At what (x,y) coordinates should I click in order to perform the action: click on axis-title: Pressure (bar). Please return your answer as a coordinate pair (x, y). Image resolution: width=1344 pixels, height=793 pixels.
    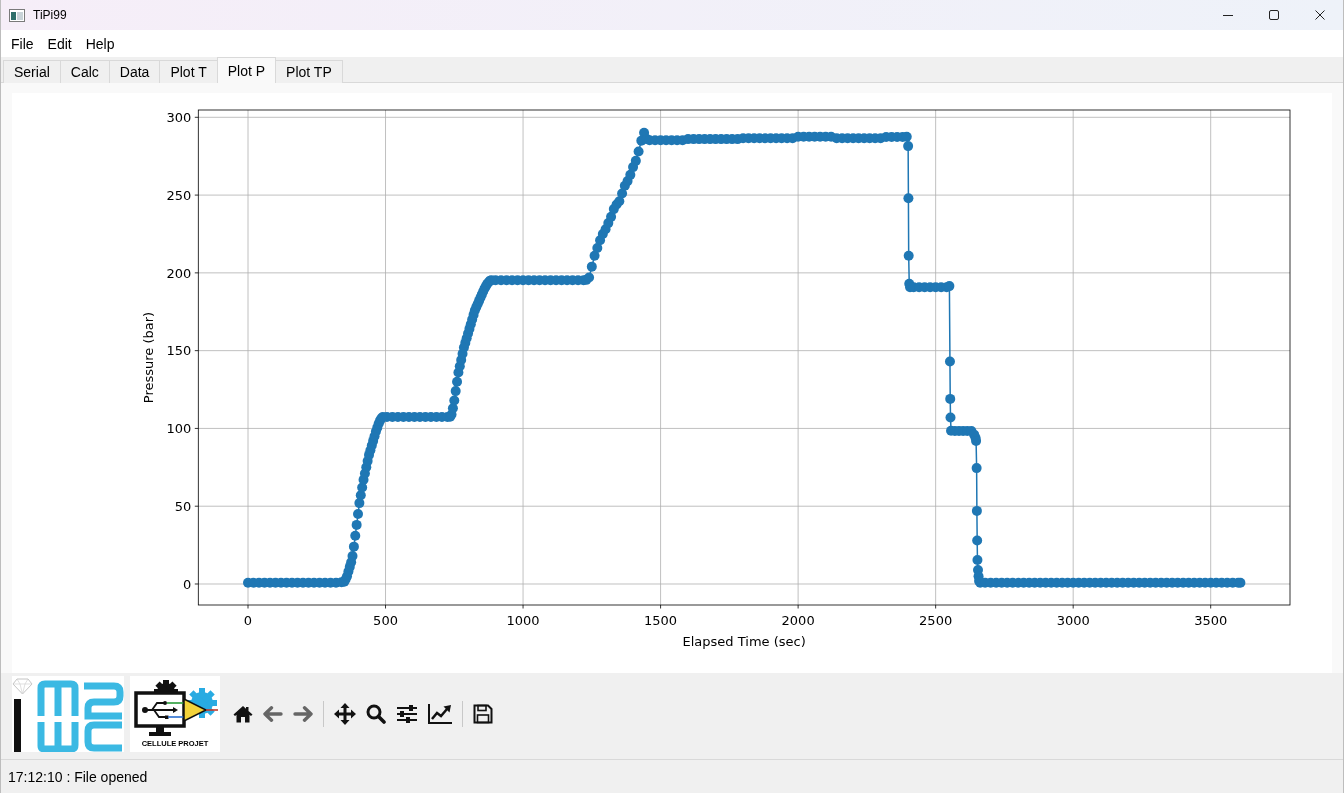
    Looking at the image, I should click on (148, 357).